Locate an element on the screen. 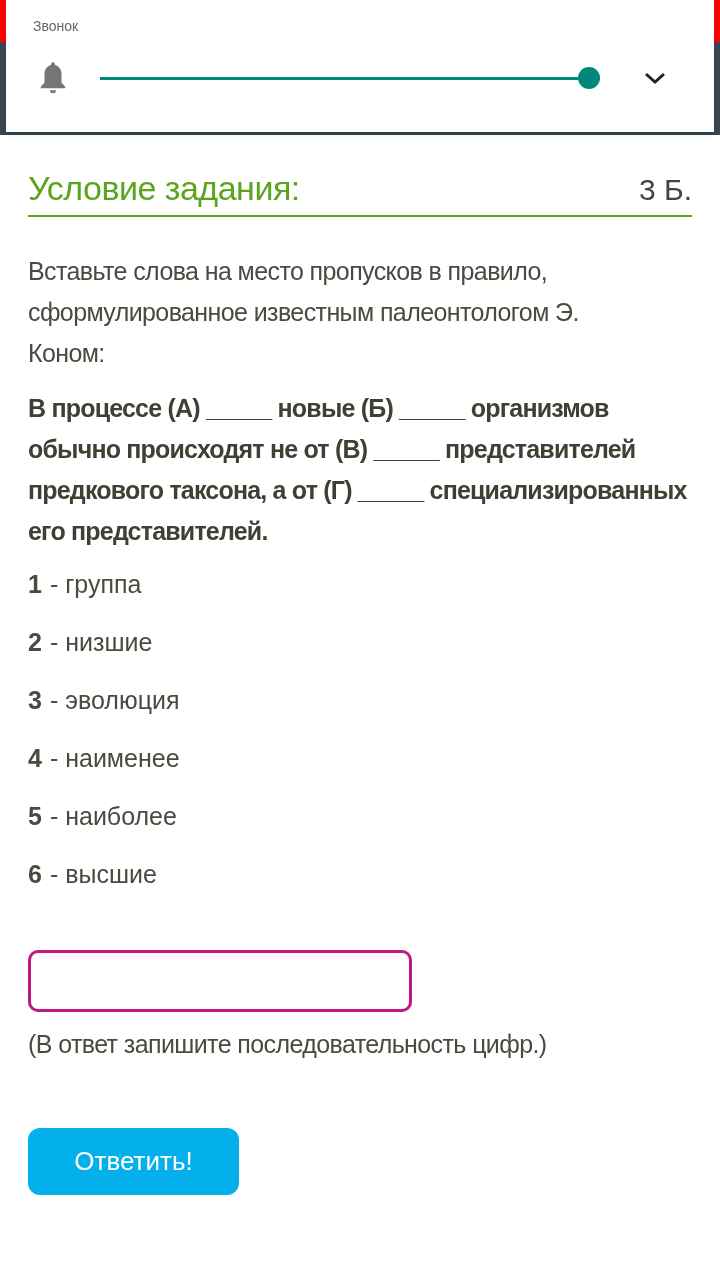 The width and height of the screenshot is (720, 1280). option-text: - группа is located at coordinates (95, 584).